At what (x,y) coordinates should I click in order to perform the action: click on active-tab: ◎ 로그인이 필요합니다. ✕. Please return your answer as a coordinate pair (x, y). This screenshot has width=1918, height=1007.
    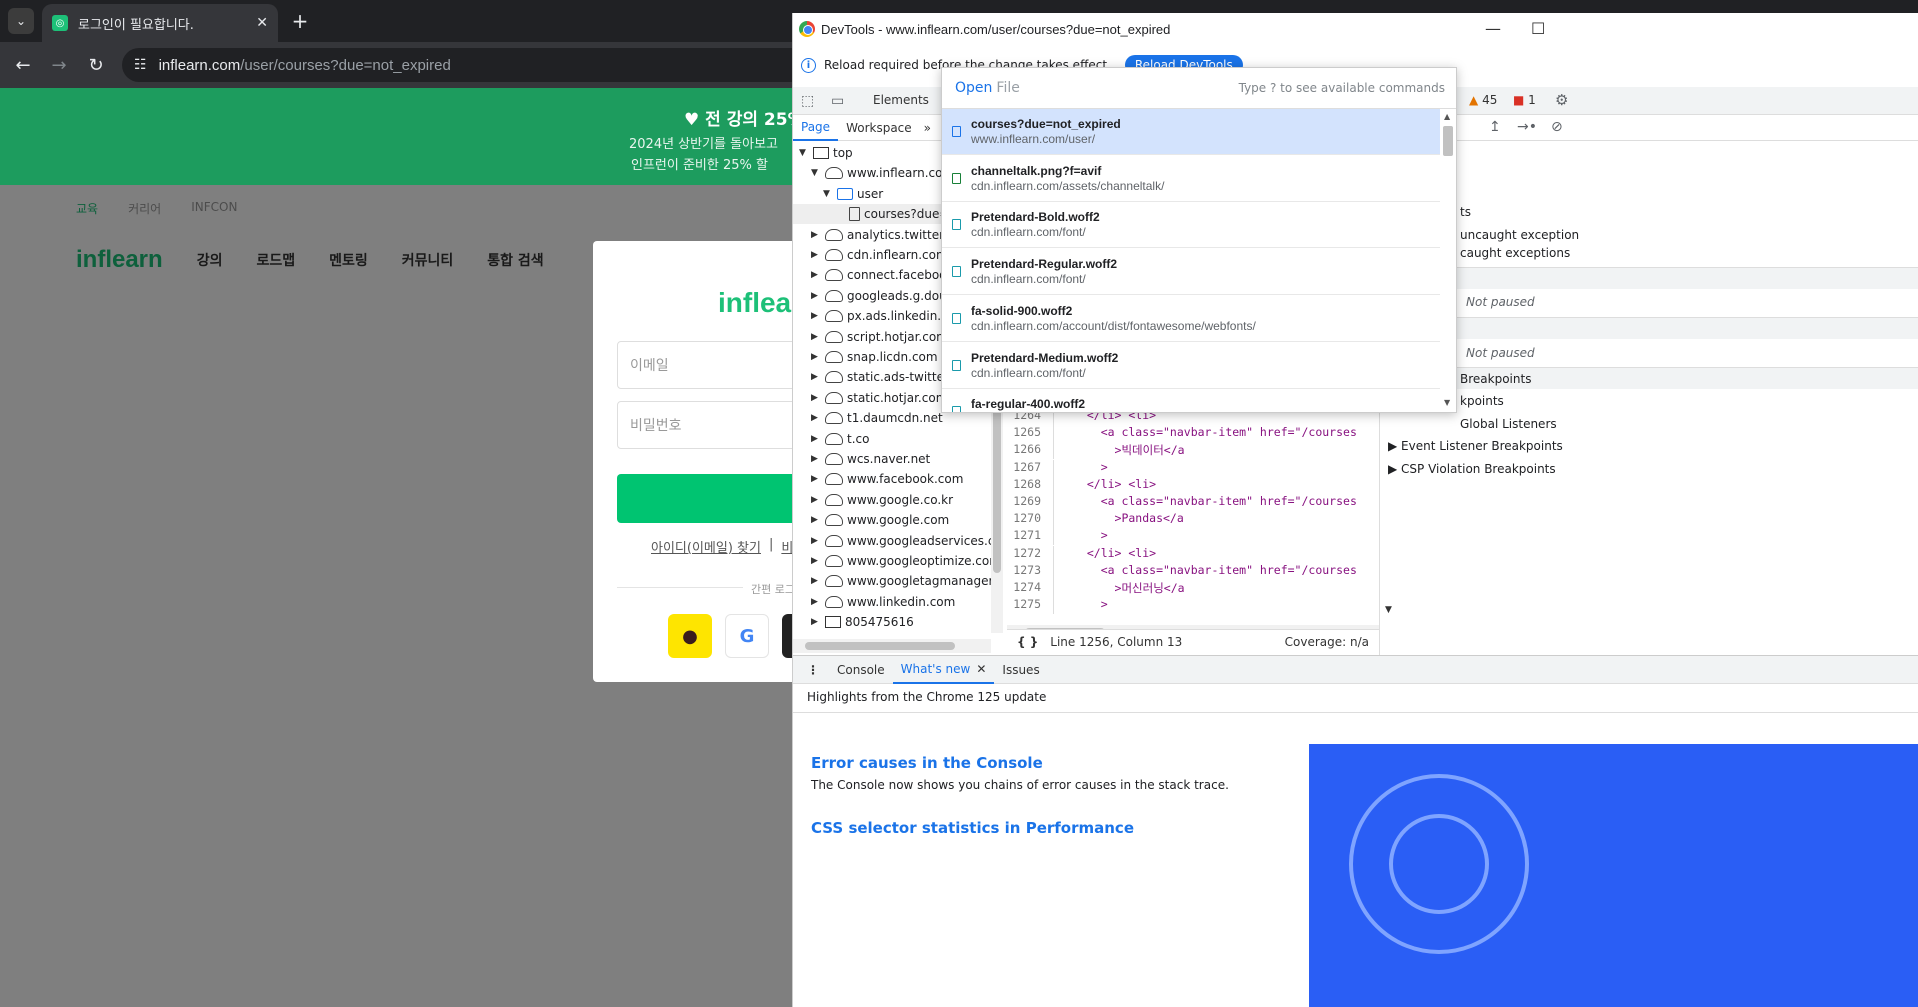
    Looking at the image, I should click on (160, 23).